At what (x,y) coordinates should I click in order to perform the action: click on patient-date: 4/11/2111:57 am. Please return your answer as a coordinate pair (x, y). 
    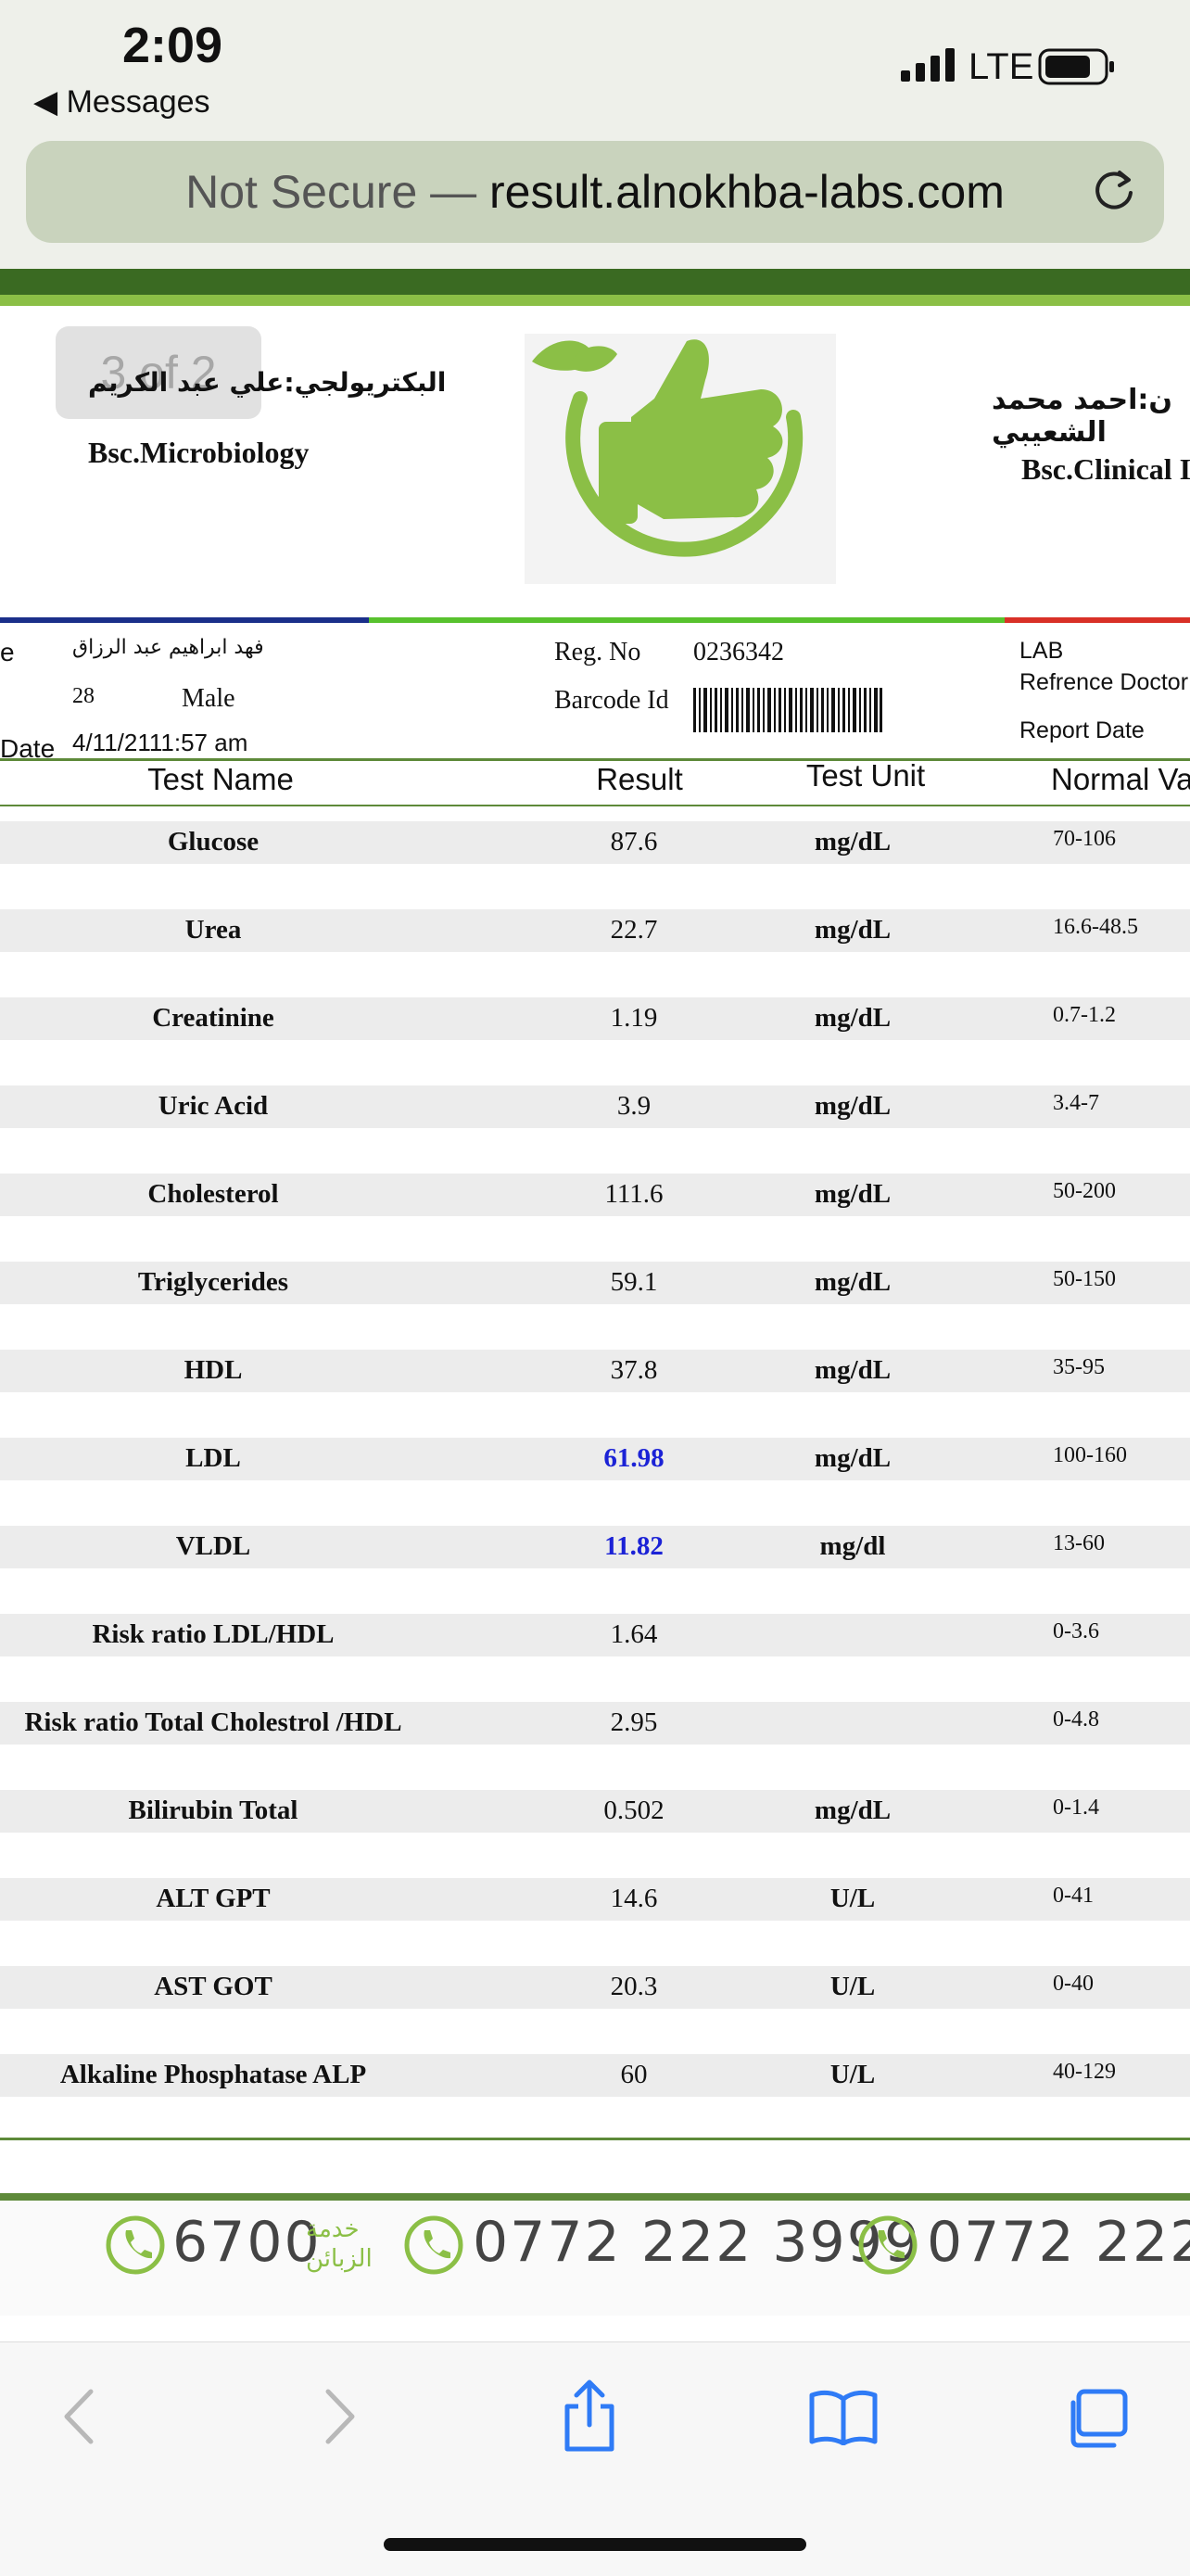
    Looking at the image, I should click on (160, 742).